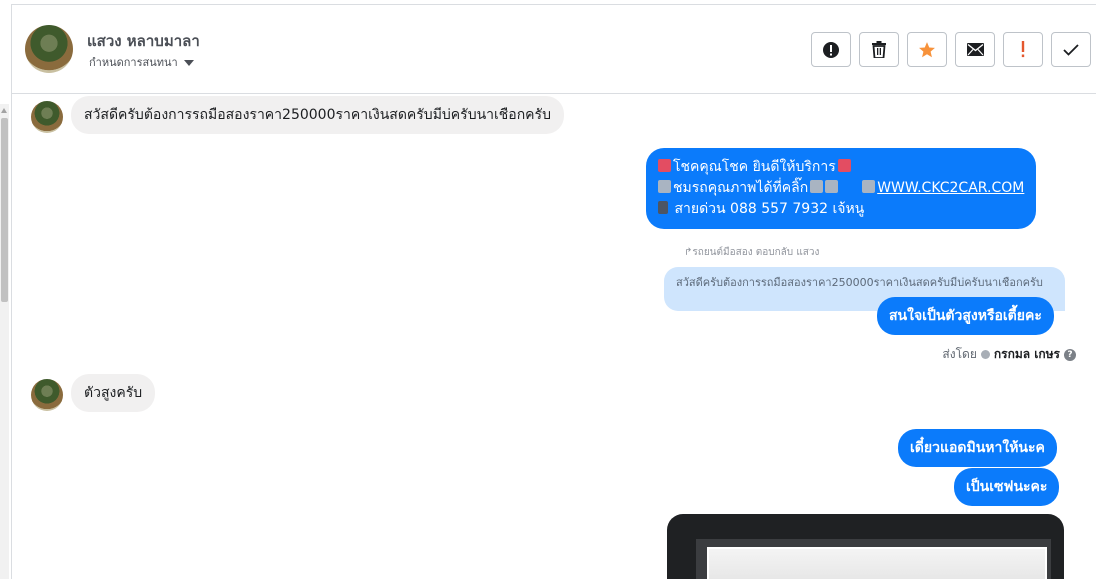  Describe the element at coordinates (985, 354) in the screenshot. I see `admin-icon` at that location.